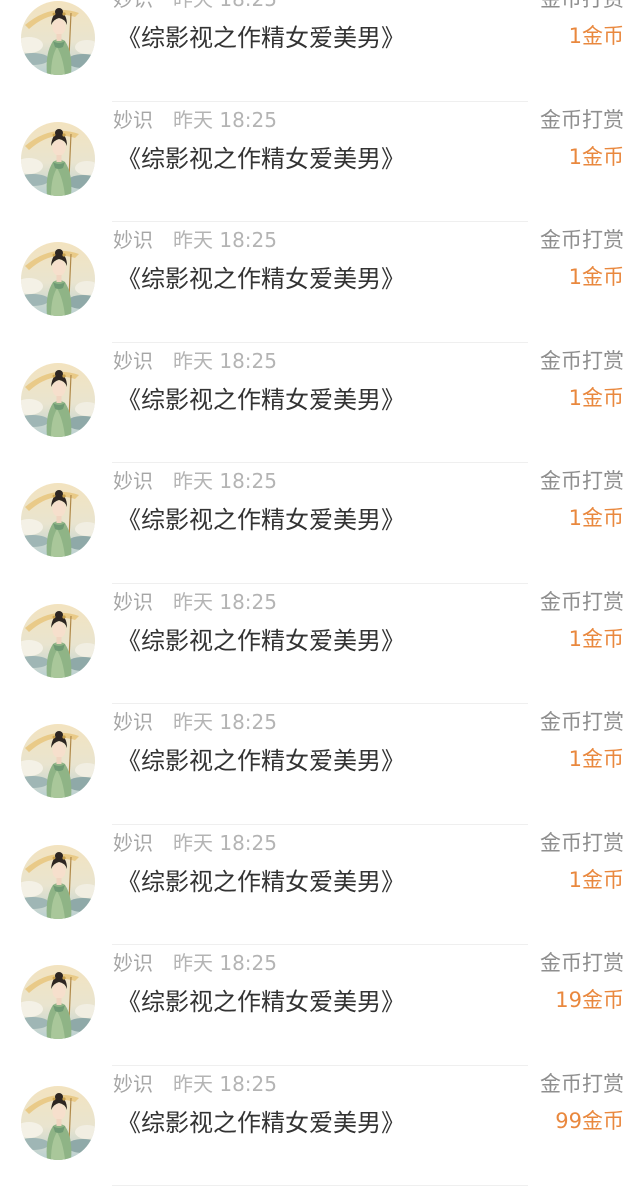 The width and height of the screenshot is (640, 1186). I want to click on list-item: 妙识 昨天 18:25 《综影视之作精女爱美男》 金币打赏 19金币, so click(320, 1005).